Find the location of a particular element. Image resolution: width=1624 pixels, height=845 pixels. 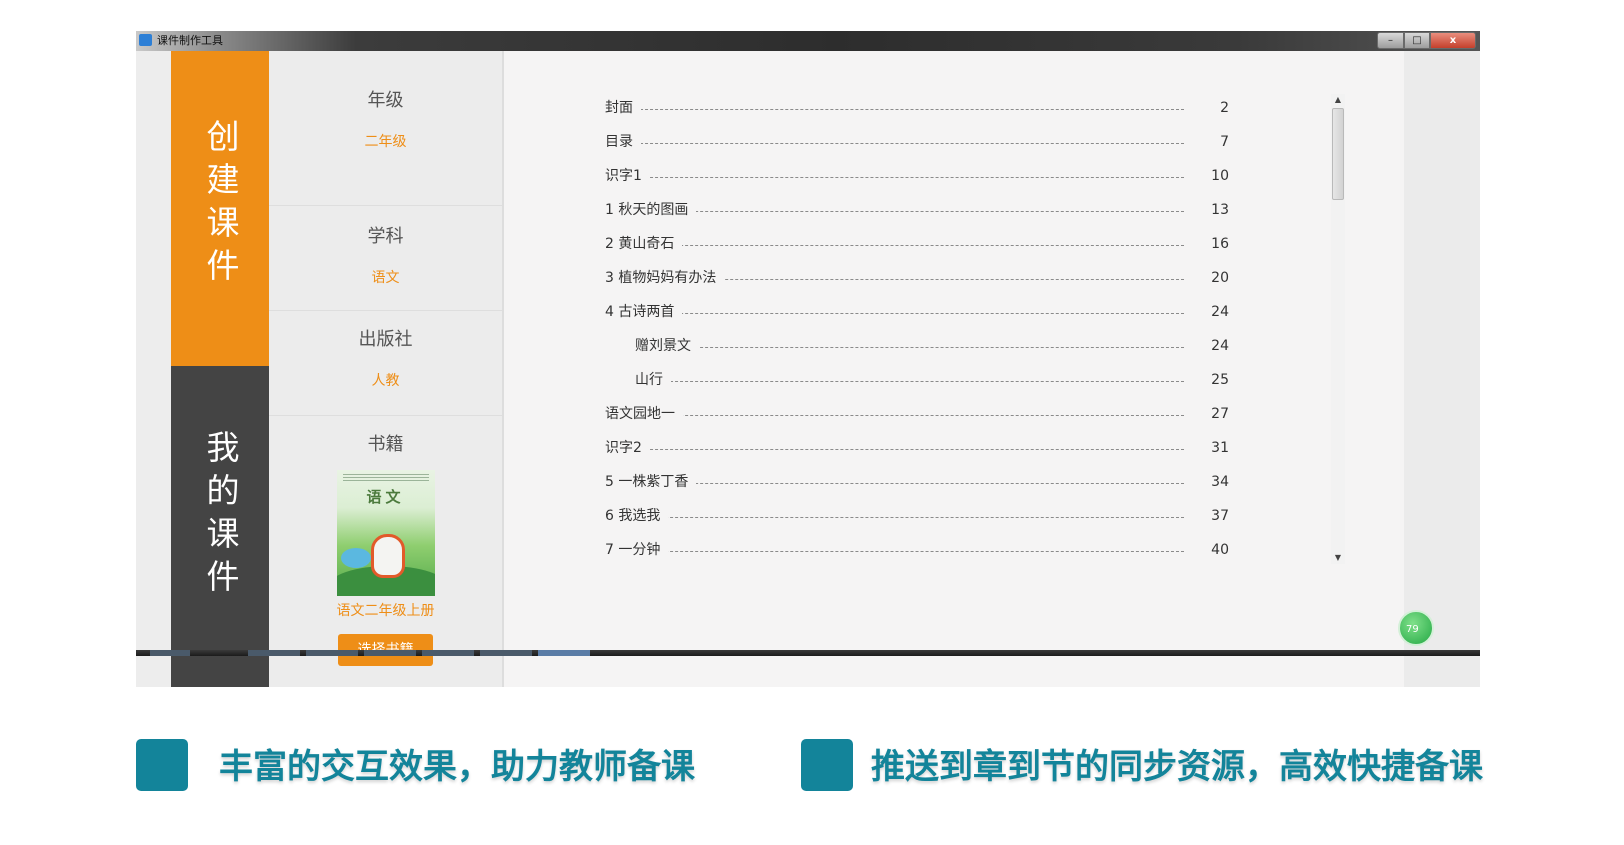

book-name: 语文二年级上册 is located at coordinates (385, 611).